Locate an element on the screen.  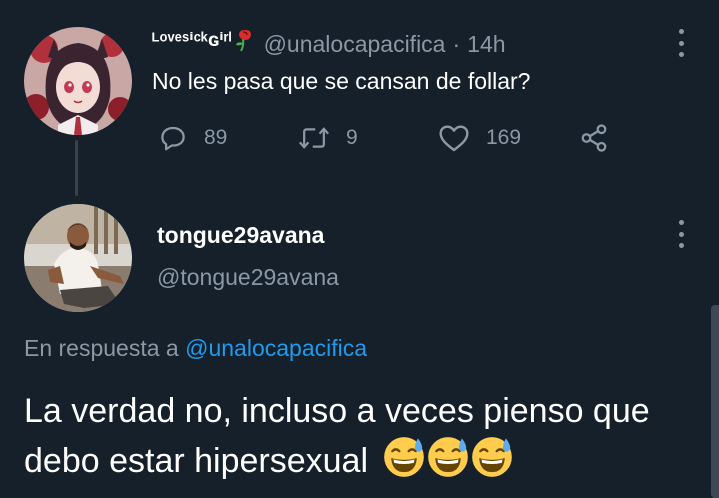
parent-handle: @unalocapacifica is located at coordinates (355, 44).